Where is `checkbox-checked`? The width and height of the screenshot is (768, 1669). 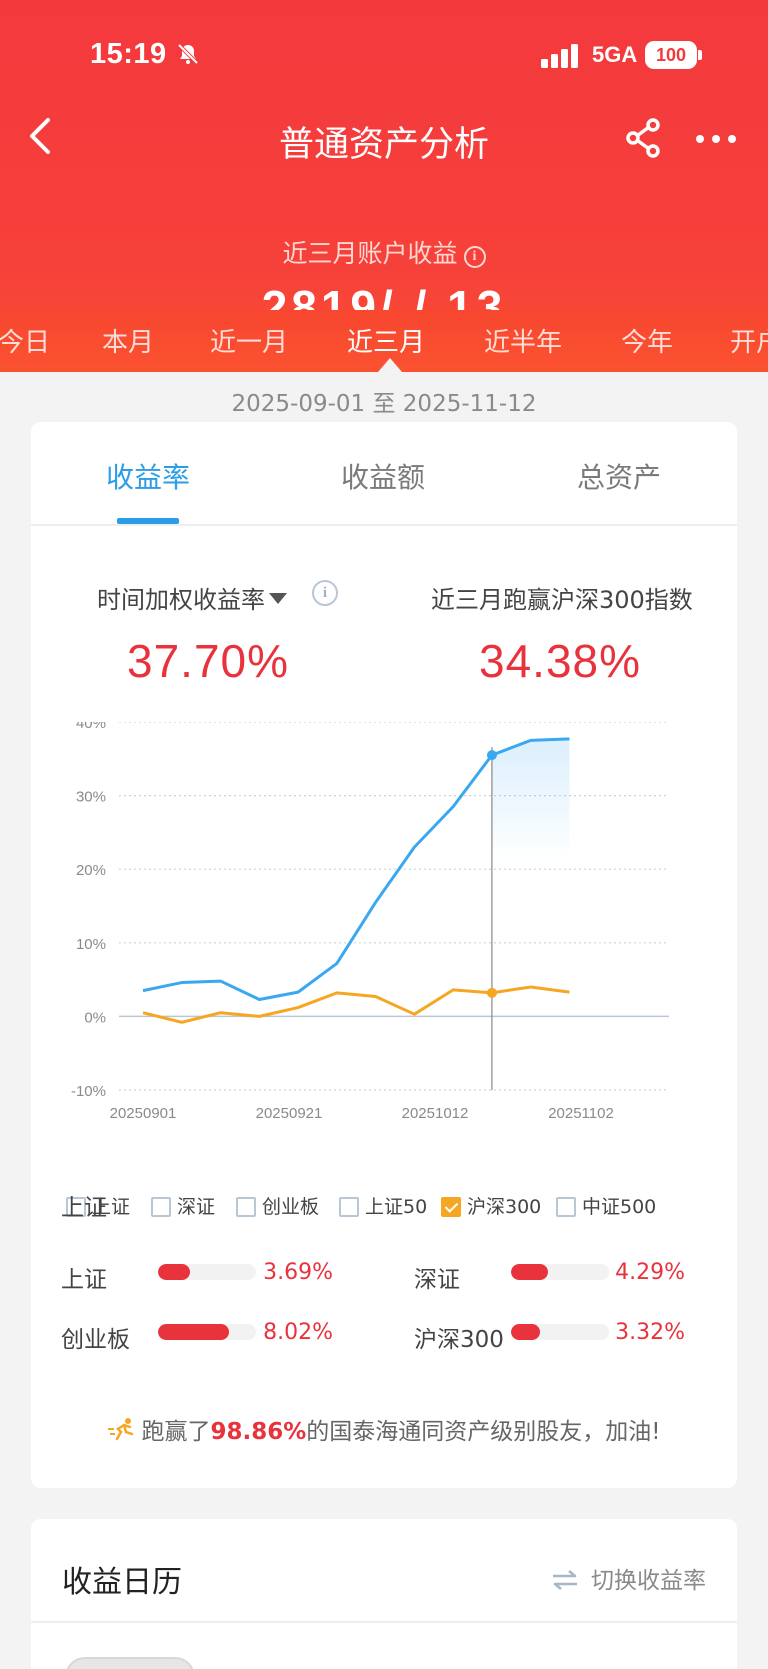 checkbox-checked is located at coordinates (451, 1207).